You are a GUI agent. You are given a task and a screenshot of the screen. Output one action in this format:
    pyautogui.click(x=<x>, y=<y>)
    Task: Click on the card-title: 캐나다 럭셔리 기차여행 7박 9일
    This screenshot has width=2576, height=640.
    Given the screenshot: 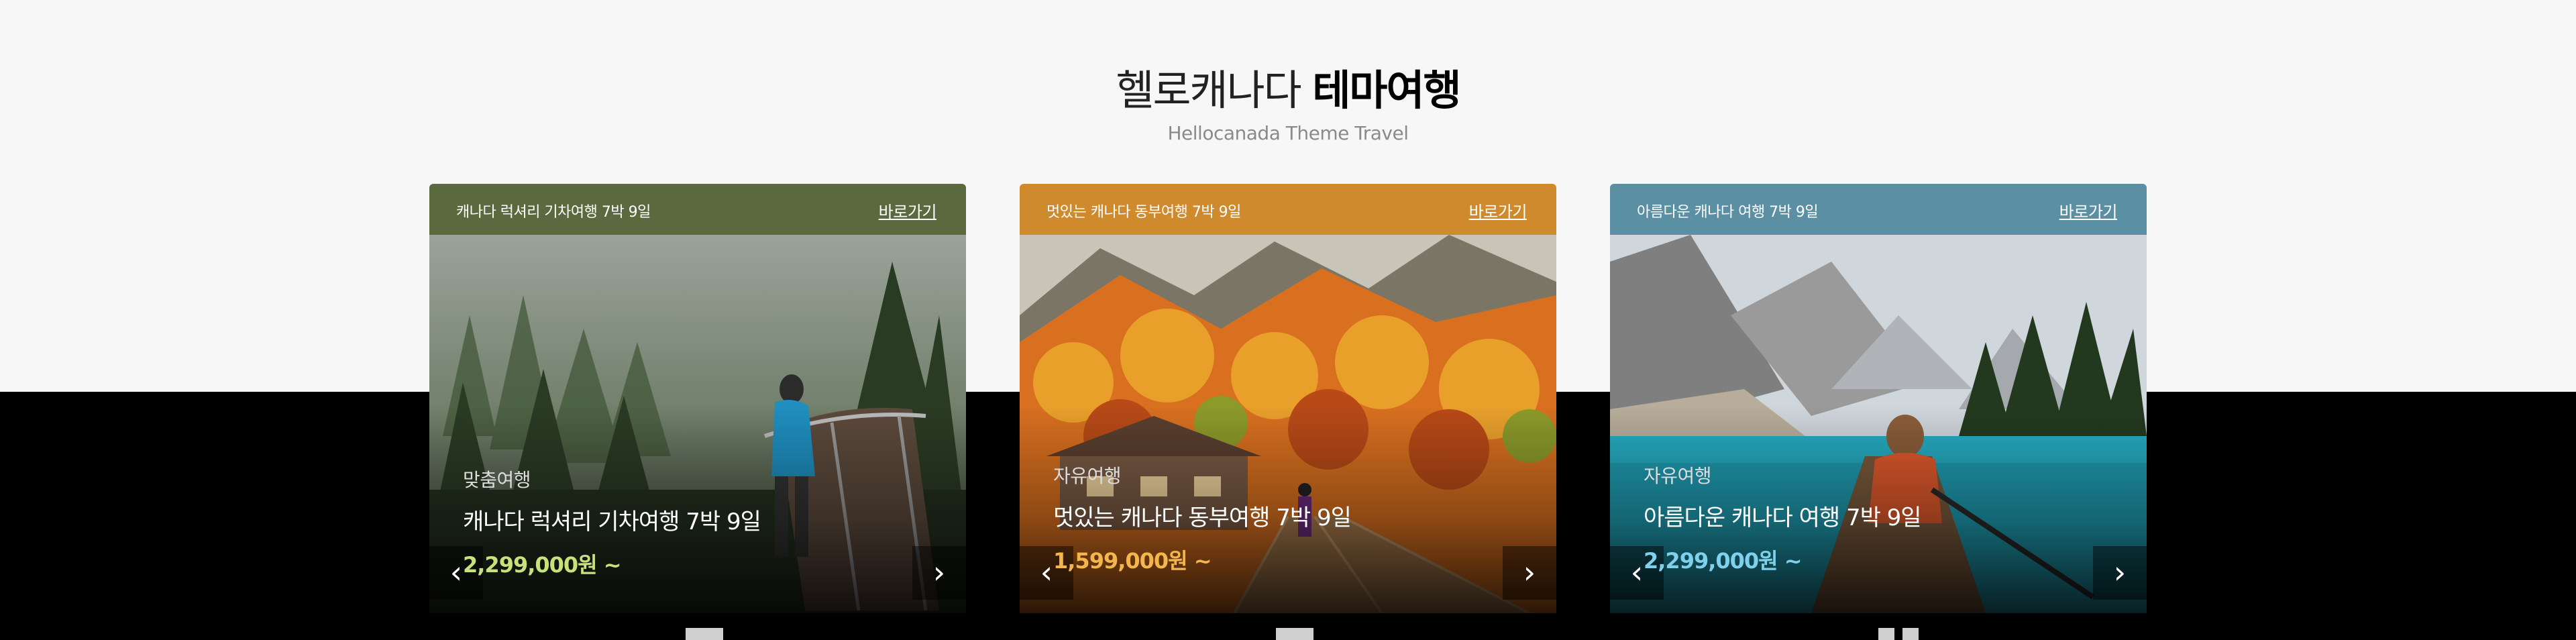 What is the action you would take?
    pyautogui.click(x=612, y=522)
    